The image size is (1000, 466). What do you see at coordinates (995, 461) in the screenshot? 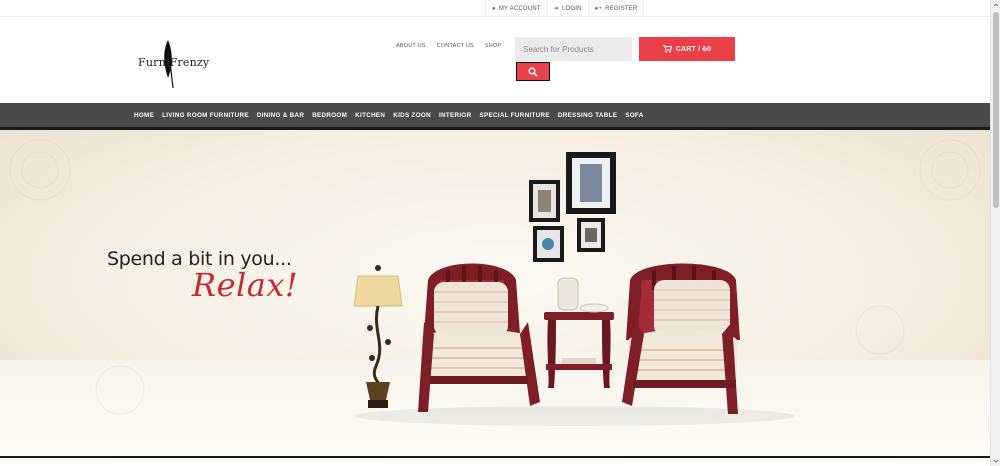
I see `scroll-down-arrow-icon` at bounding box center [995, 461].